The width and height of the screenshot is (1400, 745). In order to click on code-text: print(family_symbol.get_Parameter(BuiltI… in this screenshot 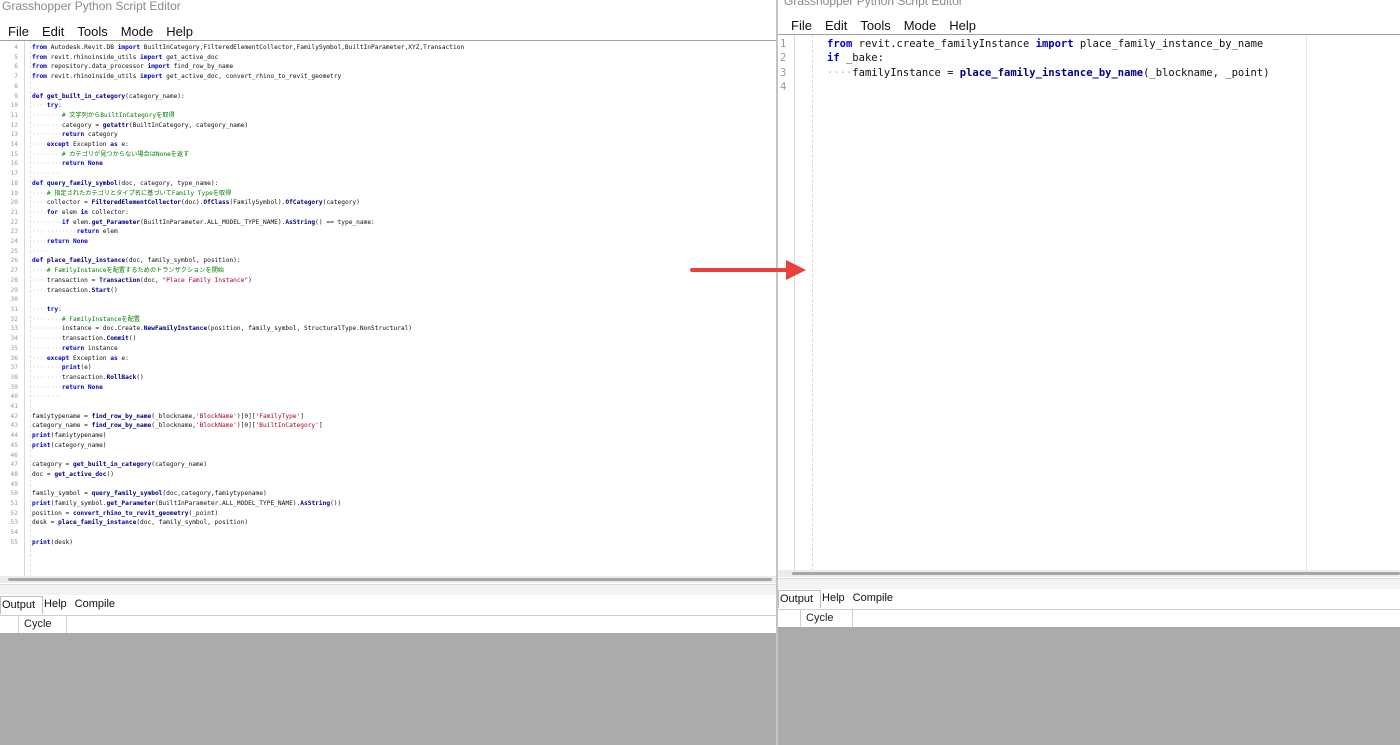, I will do `click(186, 504)`.